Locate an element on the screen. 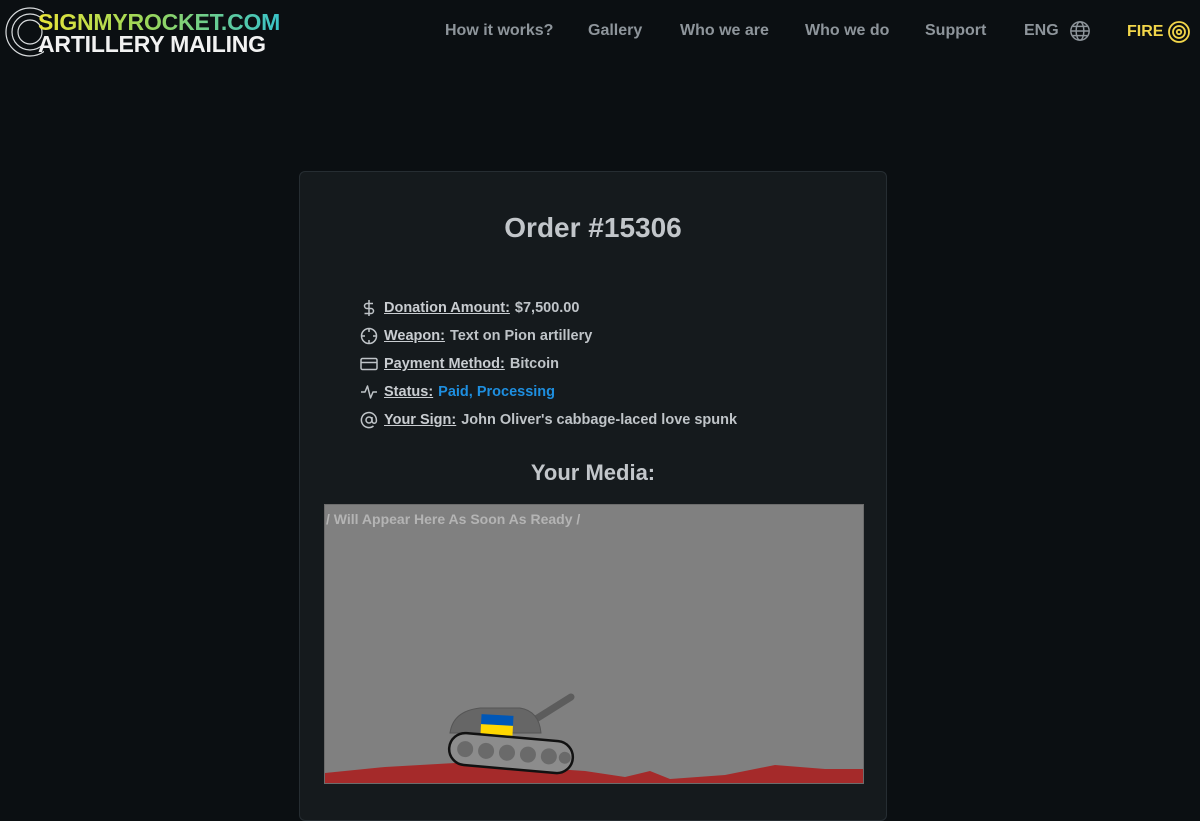 This screenshot has width=1200, height=821. detail-row-payment: Payment Method: Bitcoin is located at coordinates (548, 364).